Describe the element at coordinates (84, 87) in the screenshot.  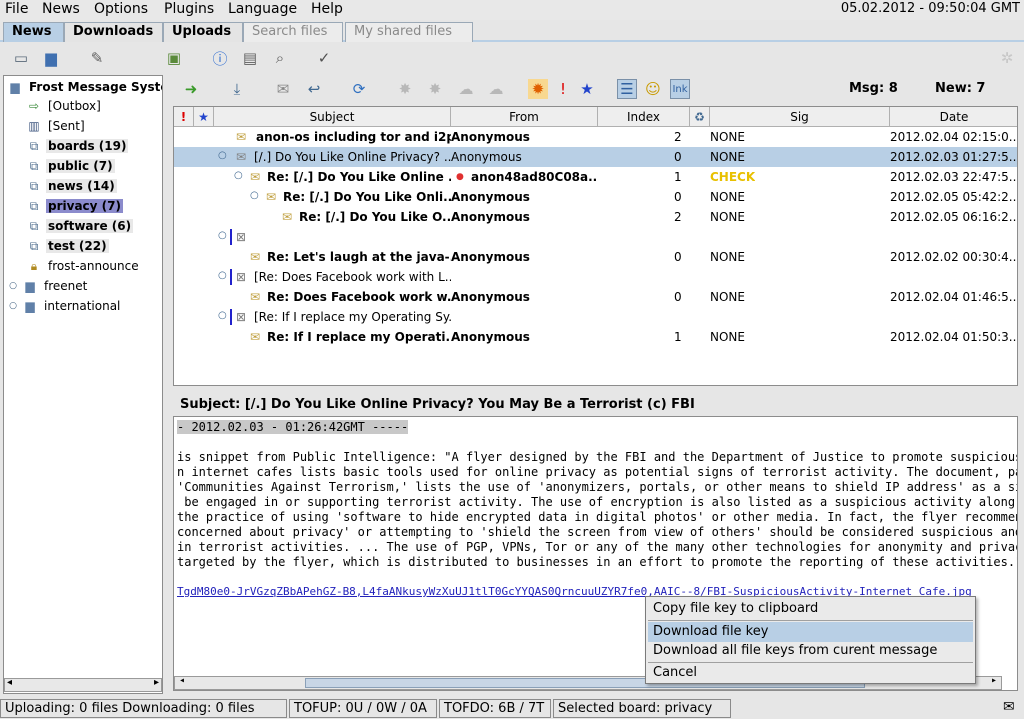
I see `tree-root: ▆ Frost Message System` at that location.